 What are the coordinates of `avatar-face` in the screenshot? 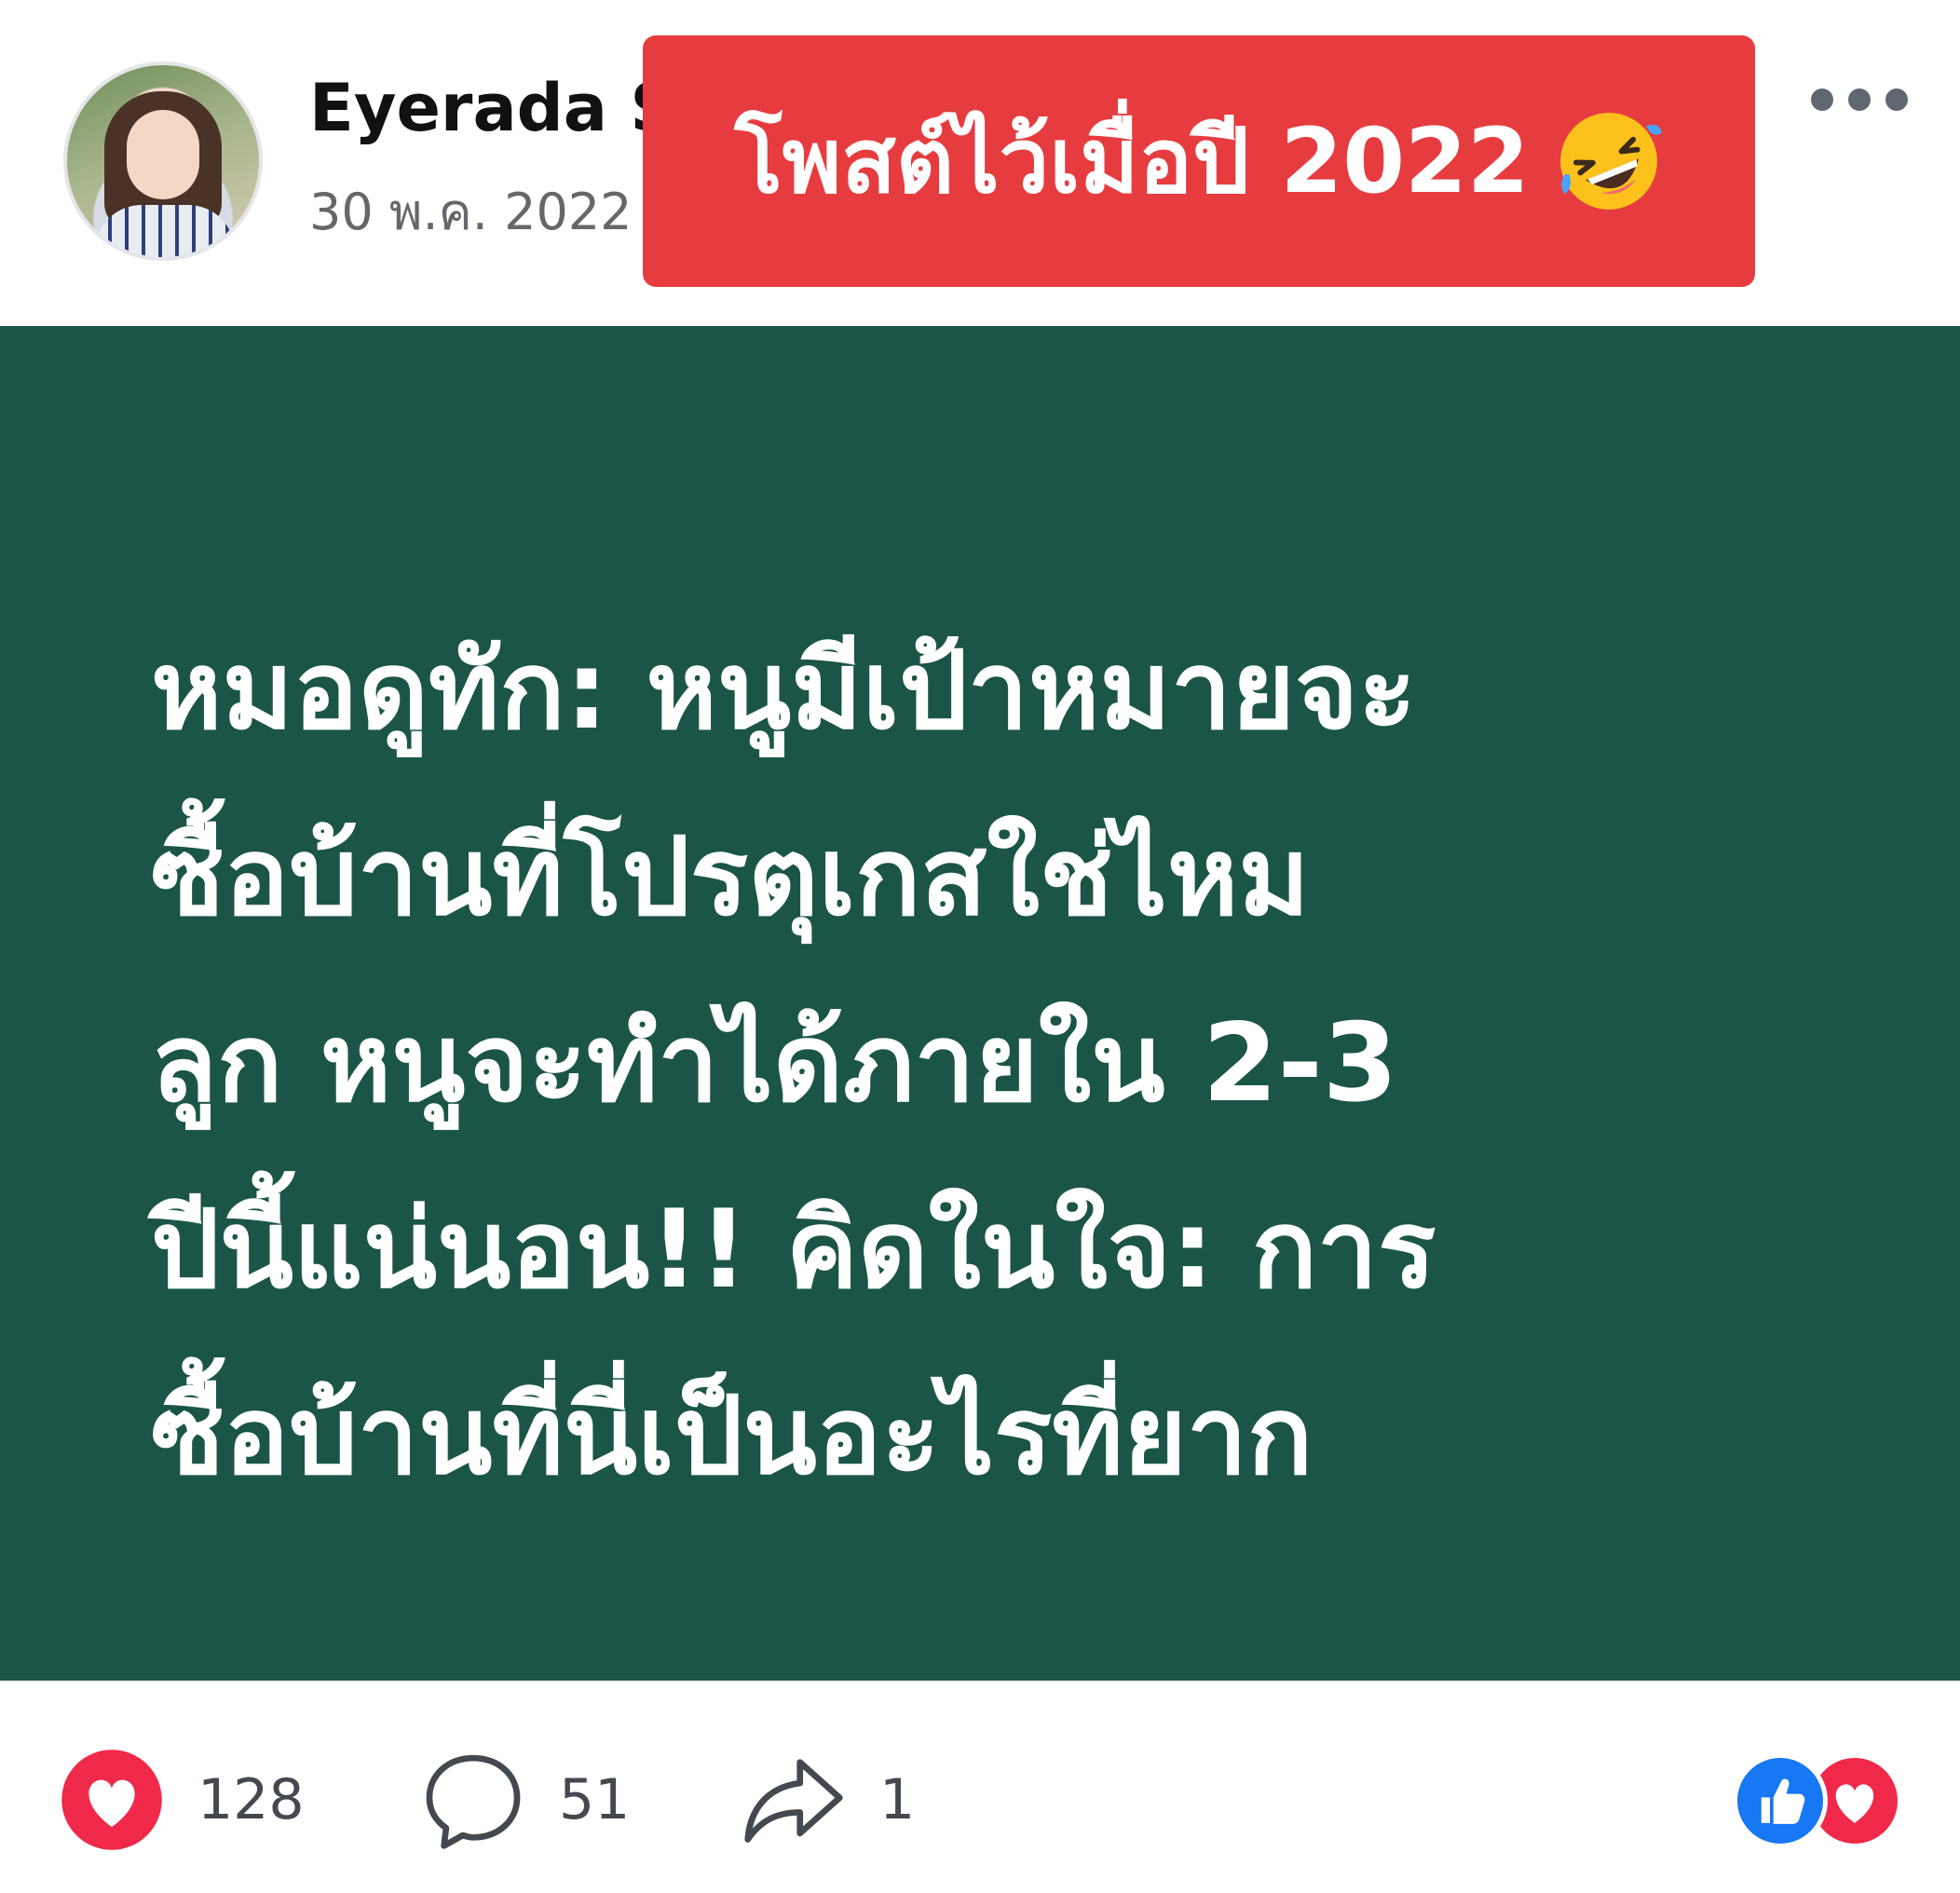 It's located at (163, 154).